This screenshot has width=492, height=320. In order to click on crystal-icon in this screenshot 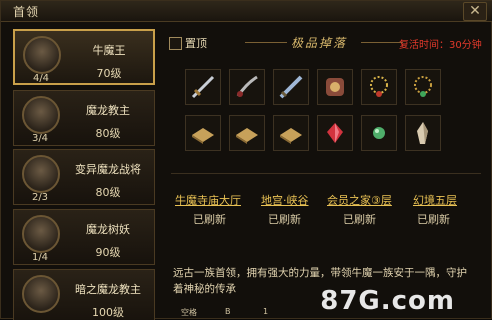, I will do `click(422, 133)`.